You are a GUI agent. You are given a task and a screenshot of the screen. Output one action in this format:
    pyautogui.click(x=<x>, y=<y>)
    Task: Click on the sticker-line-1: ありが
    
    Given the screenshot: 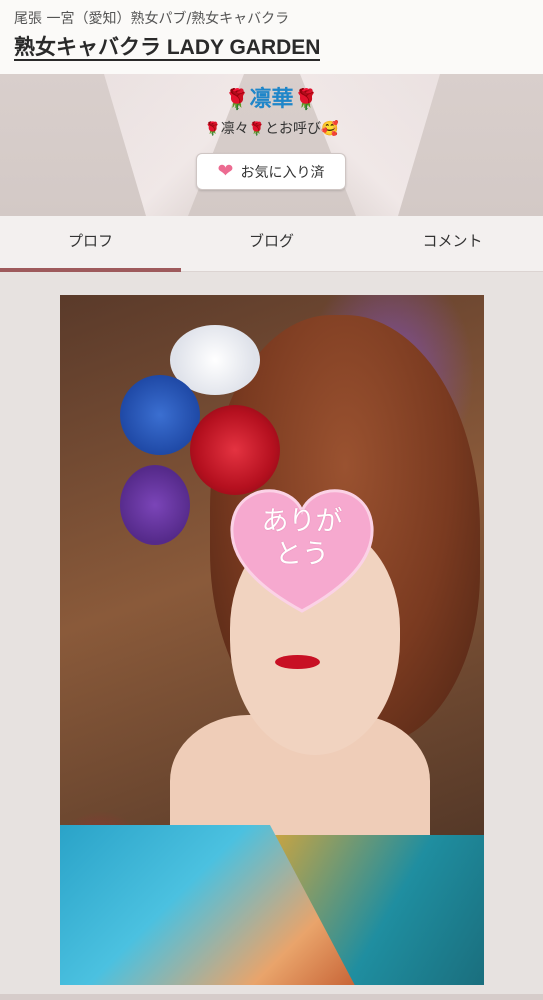 What is the action you would take?
    pyautogui.click(x=302, y=521)
    